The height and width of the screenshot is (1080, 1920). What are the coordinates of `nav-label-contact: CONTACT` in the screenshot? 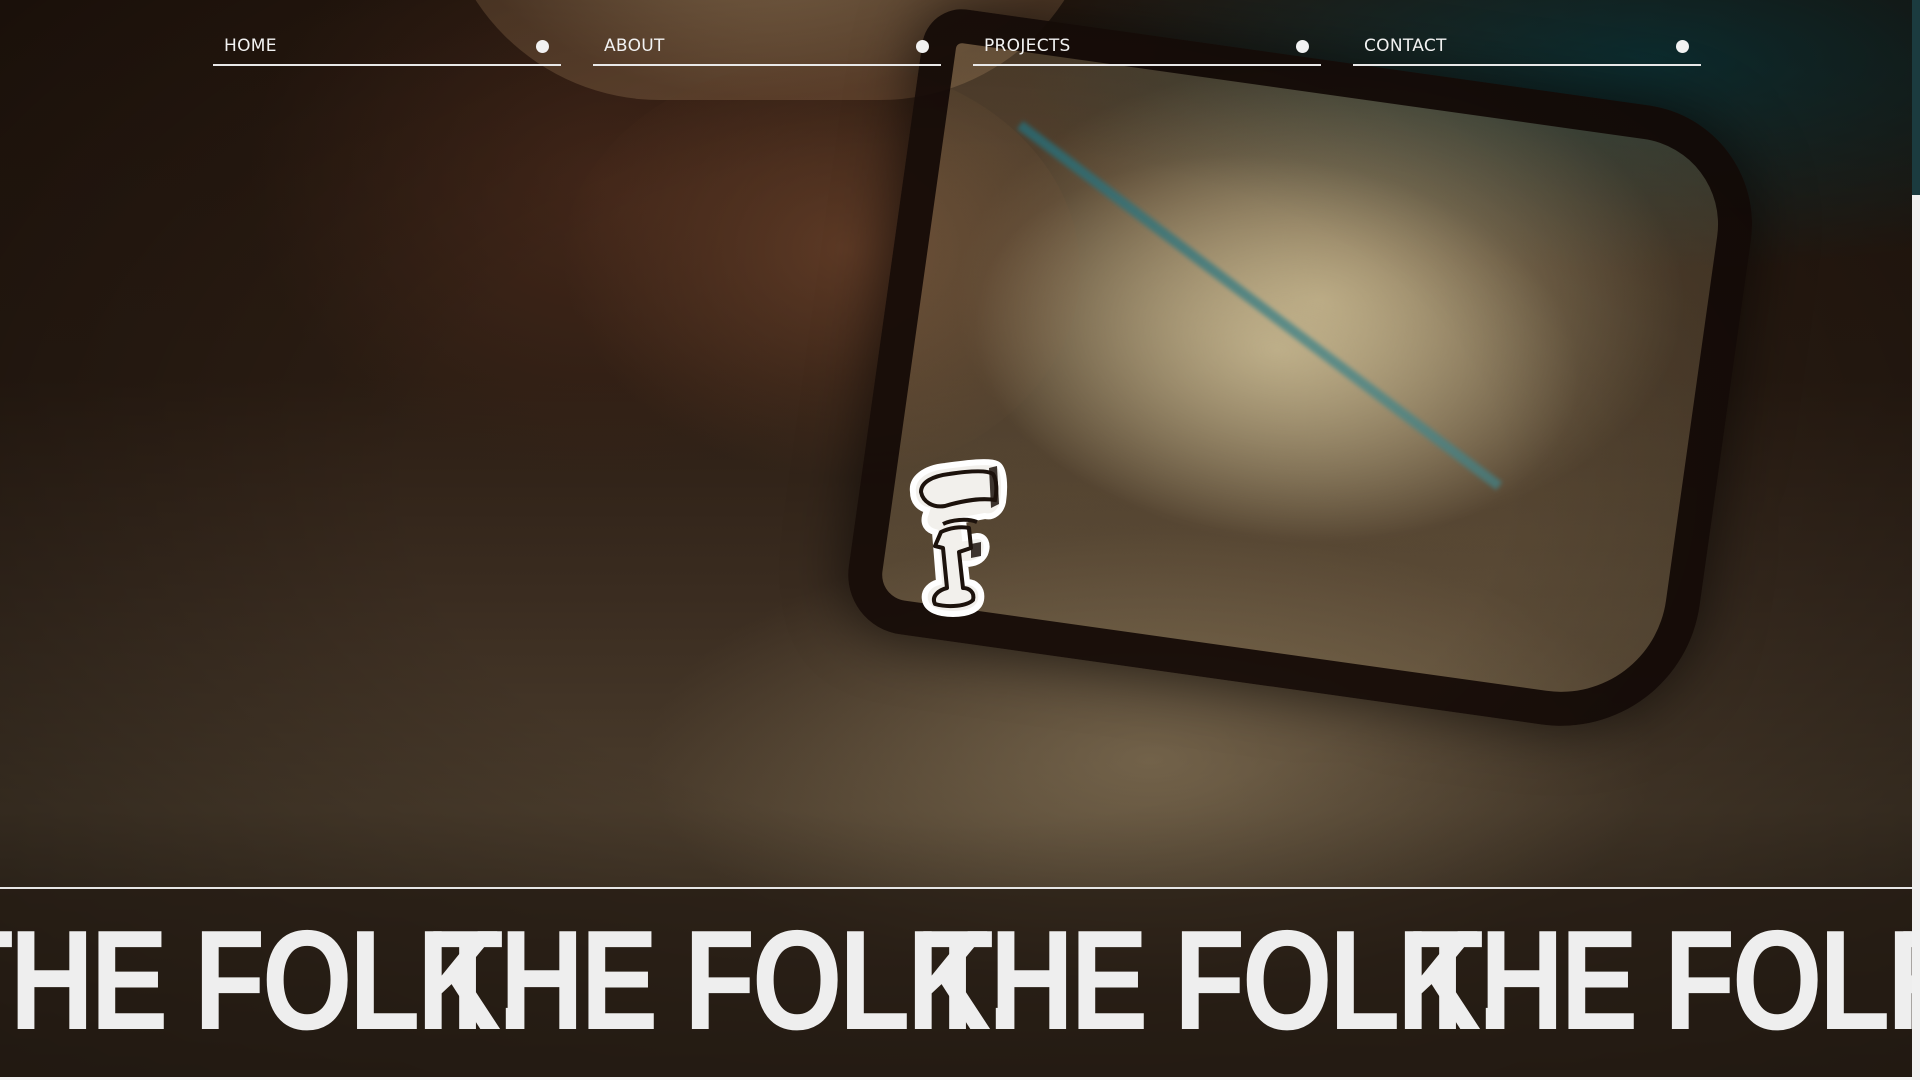 It's located at (1405, 46).